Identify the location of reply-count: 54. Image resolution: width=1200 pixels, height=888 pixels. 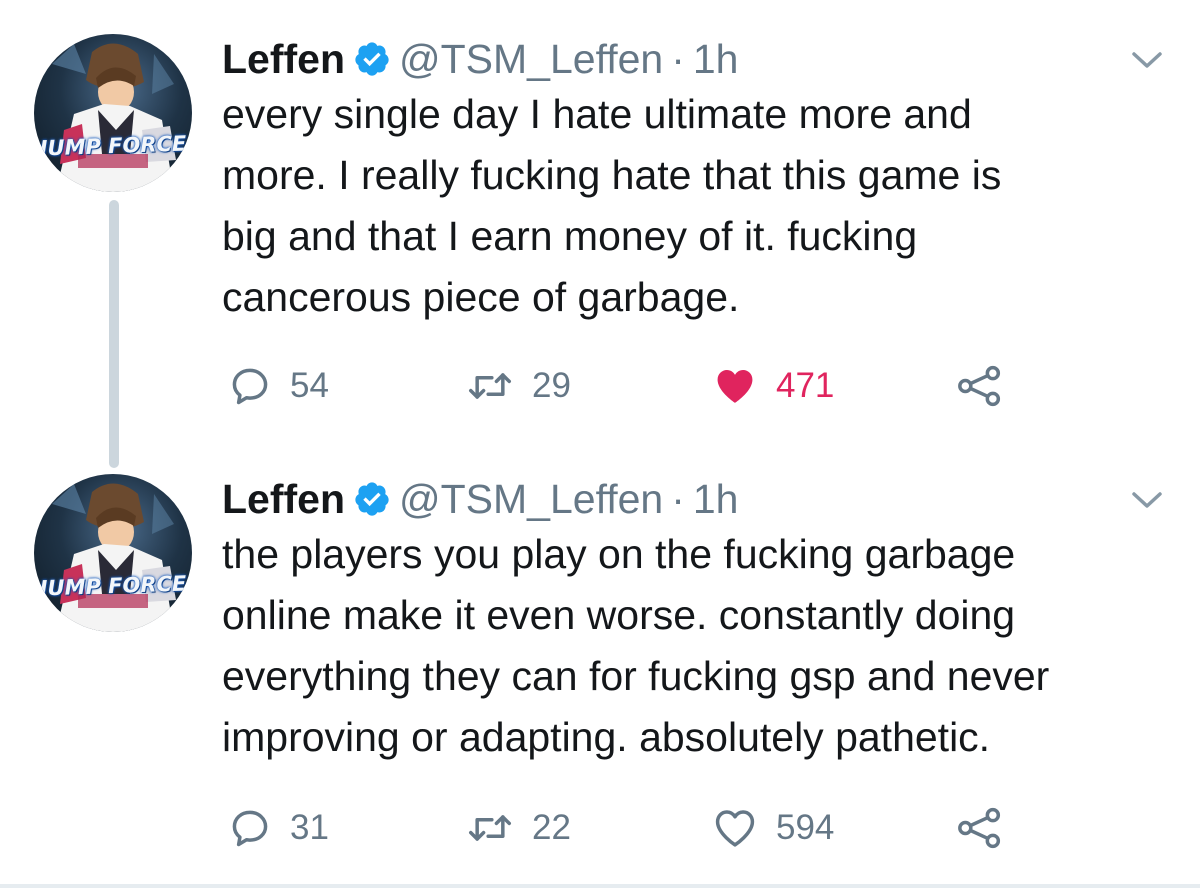
(309, 385).